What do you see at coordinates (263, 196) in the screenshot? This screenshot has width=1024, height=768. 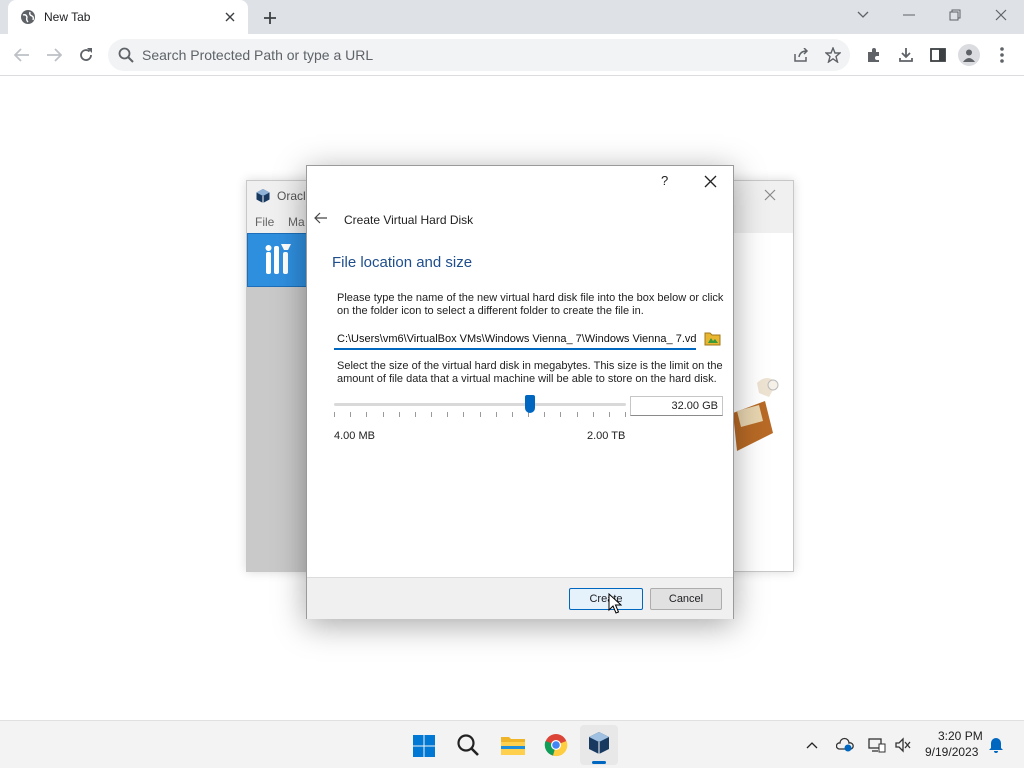 I see `virtualbox-logo-icon` at bounding box center [263, 196].